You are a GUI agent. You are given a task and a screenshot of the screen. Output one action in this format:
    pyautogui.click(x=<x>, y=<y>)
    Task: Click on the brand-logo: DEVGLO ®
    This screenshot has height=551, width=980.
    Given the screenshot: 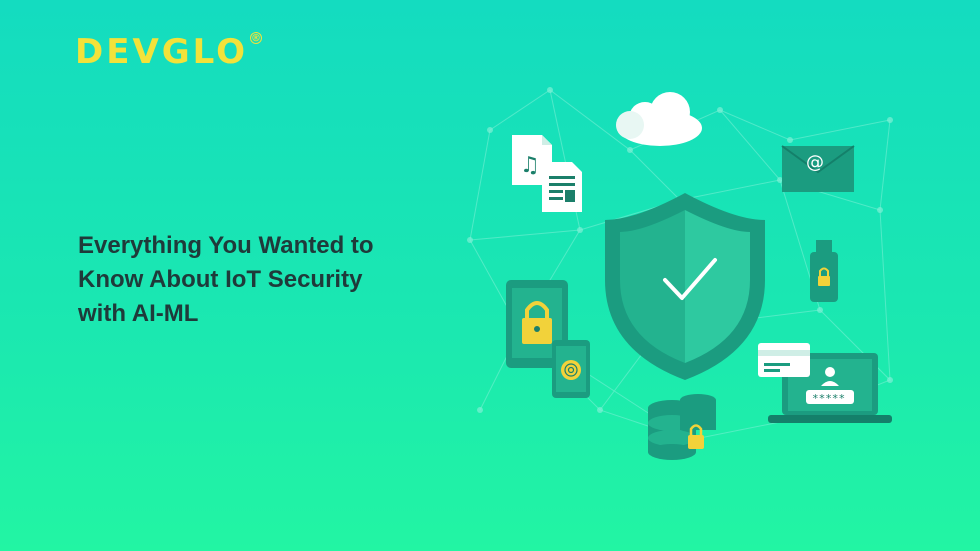 What is the action you would take?
    pyautogui.click(x=169, y=52)
    